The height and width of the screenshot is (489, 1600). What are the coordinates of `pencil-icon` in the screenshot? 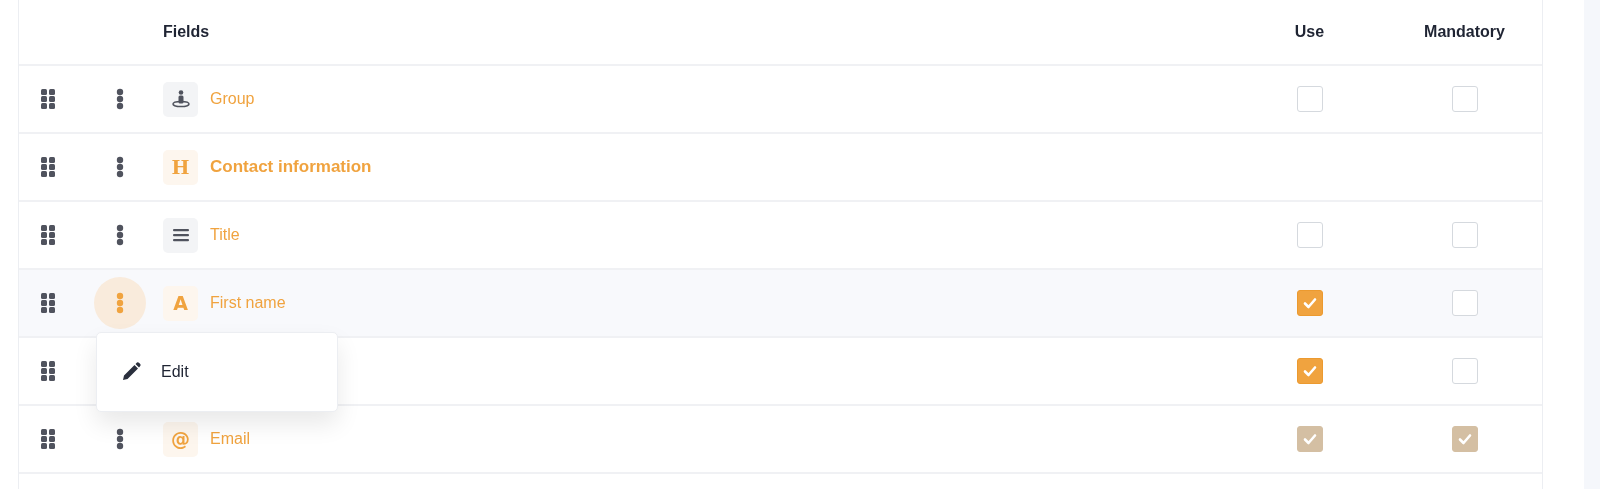 It's located at (131, 372).